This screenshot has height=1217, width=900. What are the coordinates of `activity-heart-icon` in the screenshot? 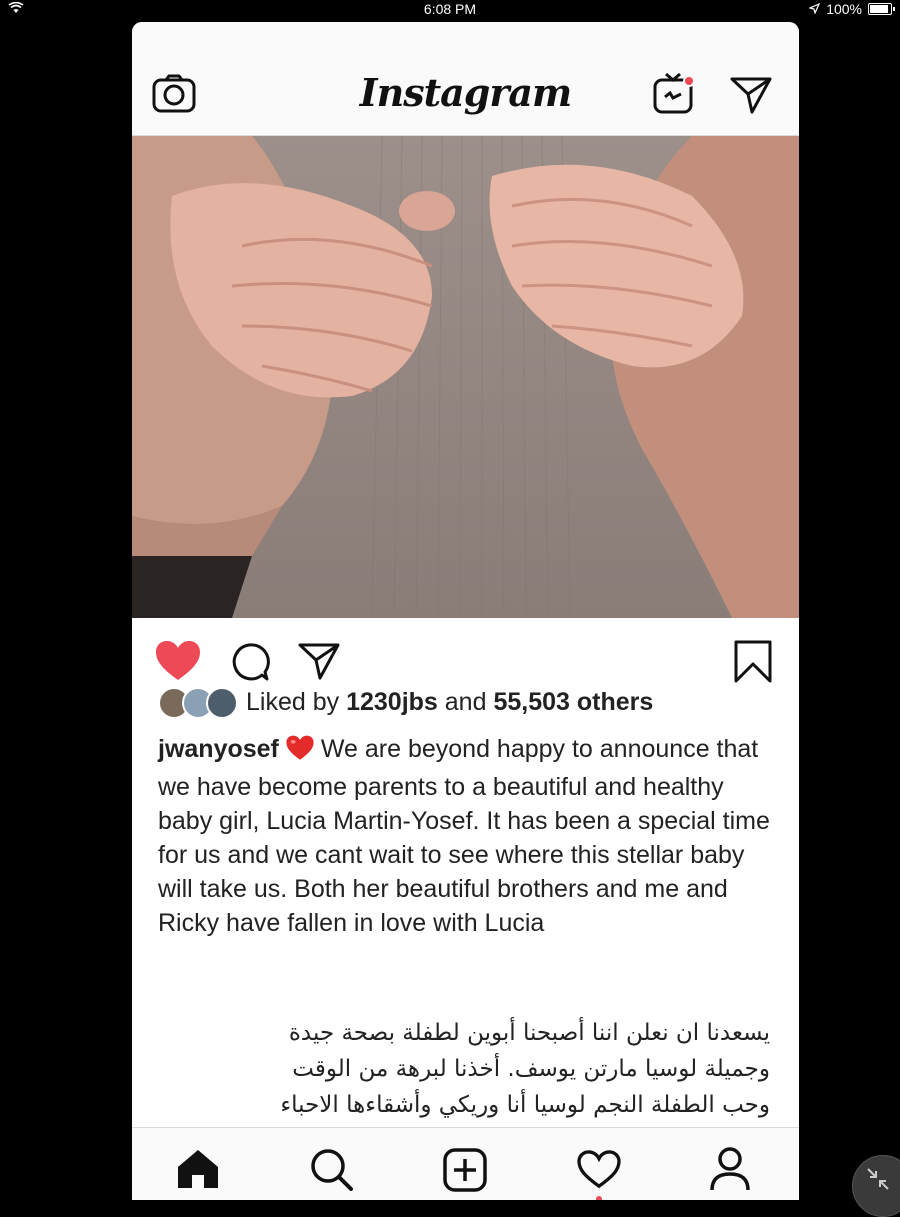 It's located at (599, 1175).